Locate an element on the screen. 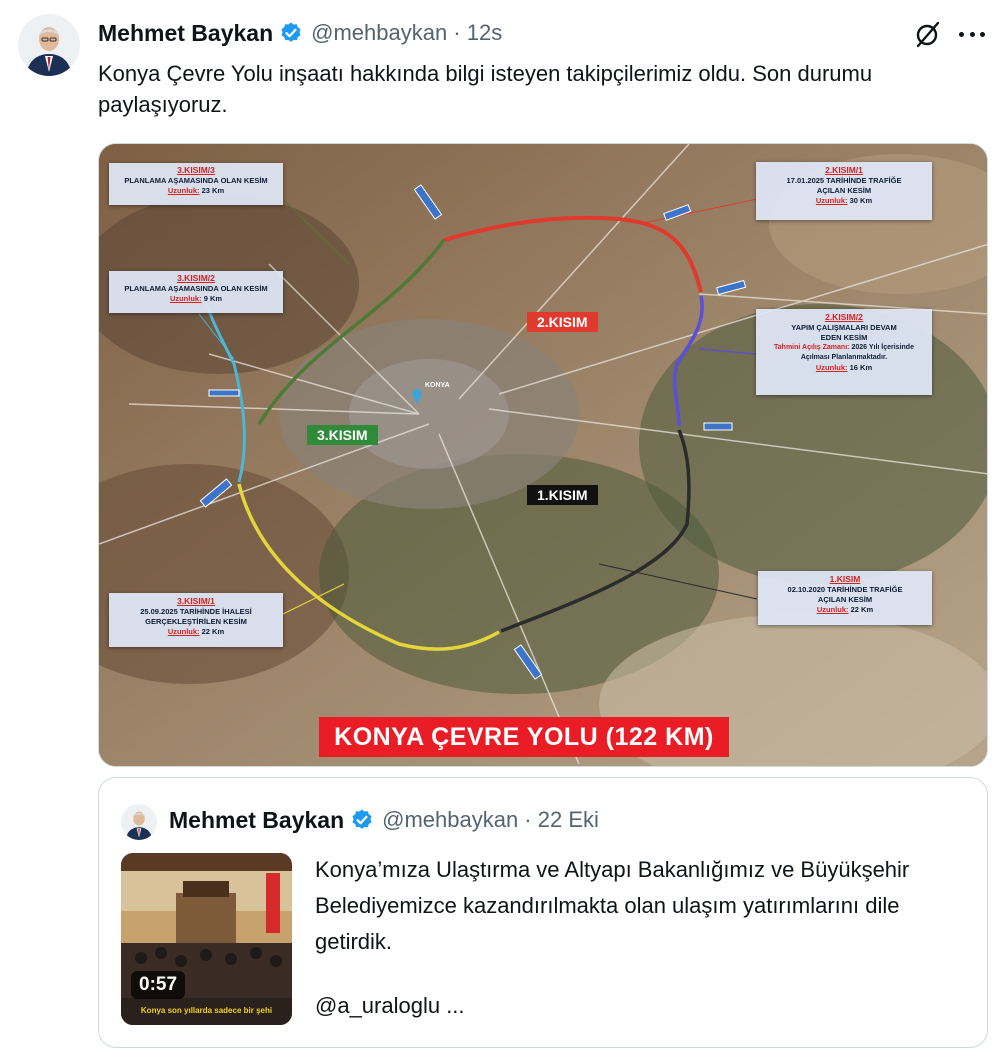 This screenshot has height=1063, width=1000. label-title: 3.KISIM/2 is located at coordinates (196, 278).